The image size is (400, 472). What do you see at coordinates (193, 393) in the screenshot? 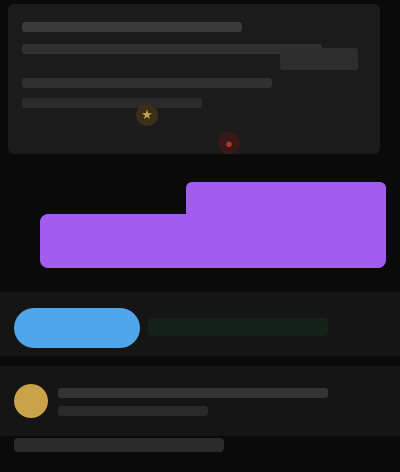
I see `list-item-title` at bounding box center [193, 393].